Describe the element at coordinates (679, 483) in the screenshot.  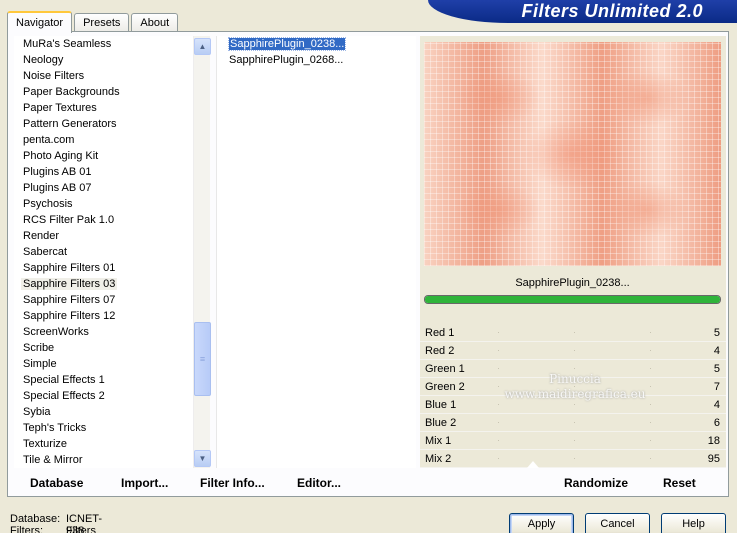
I see `reset-button: Reset` at that location.